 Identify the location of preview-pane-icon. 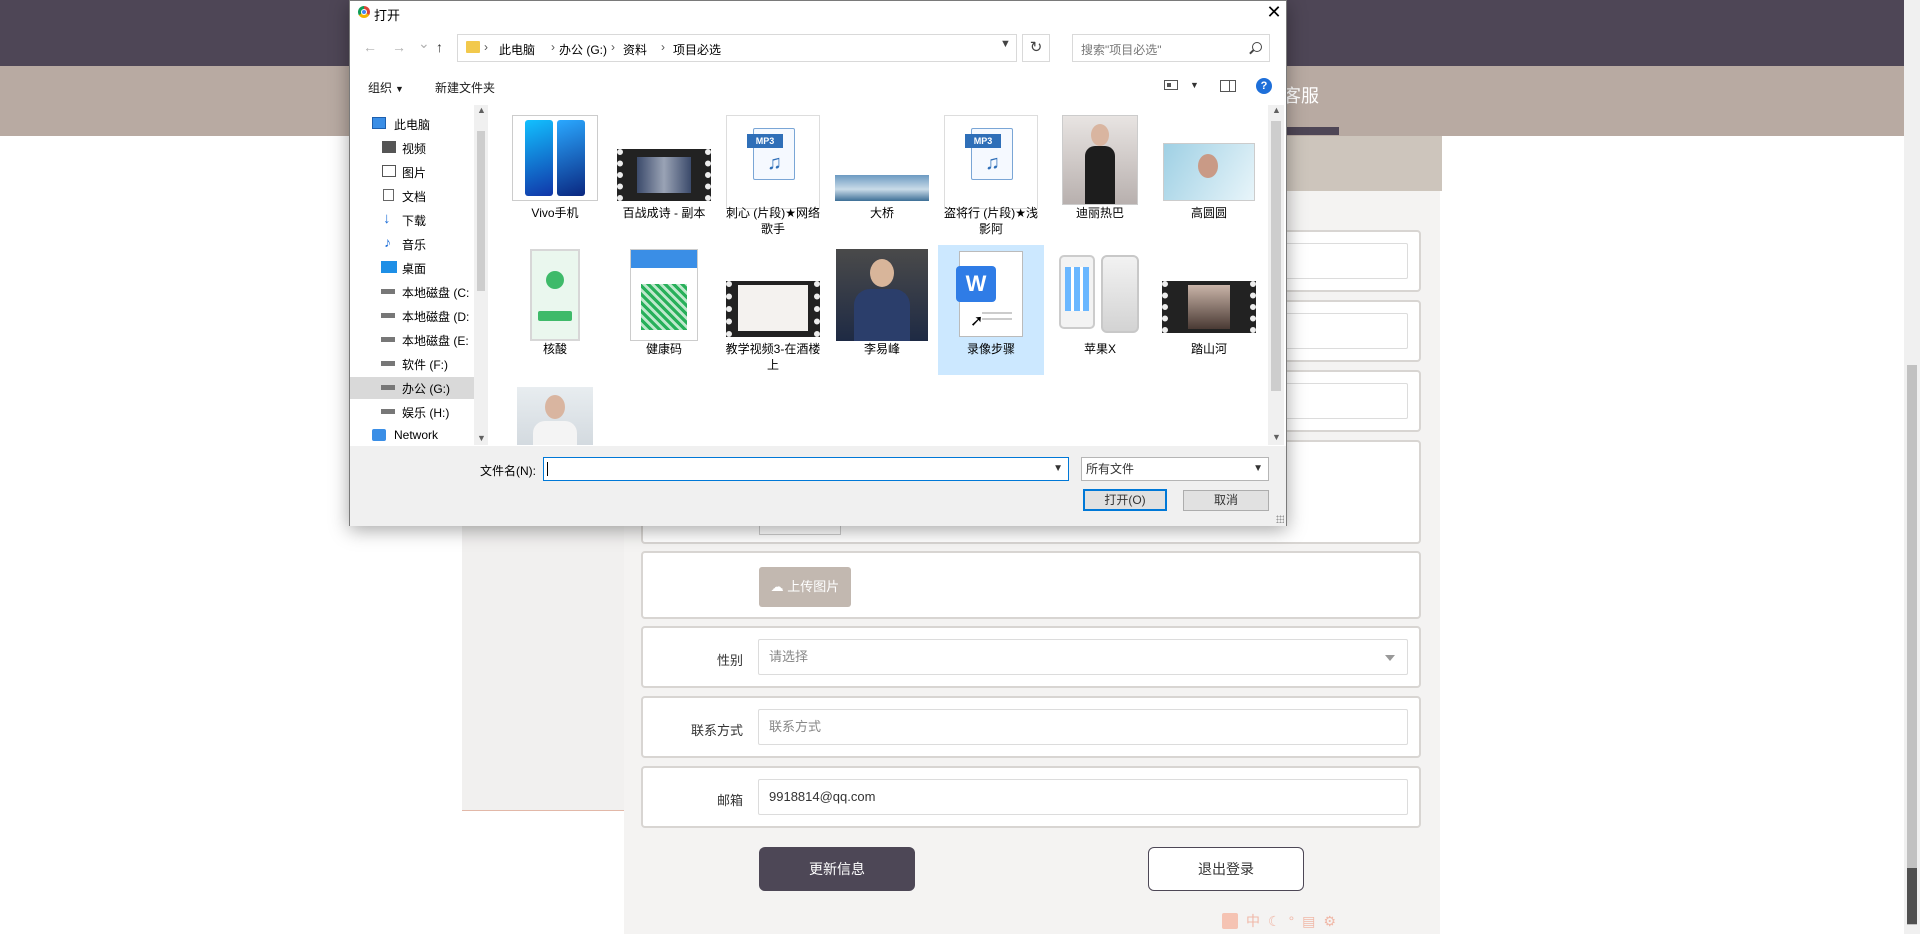
(1228, 86).